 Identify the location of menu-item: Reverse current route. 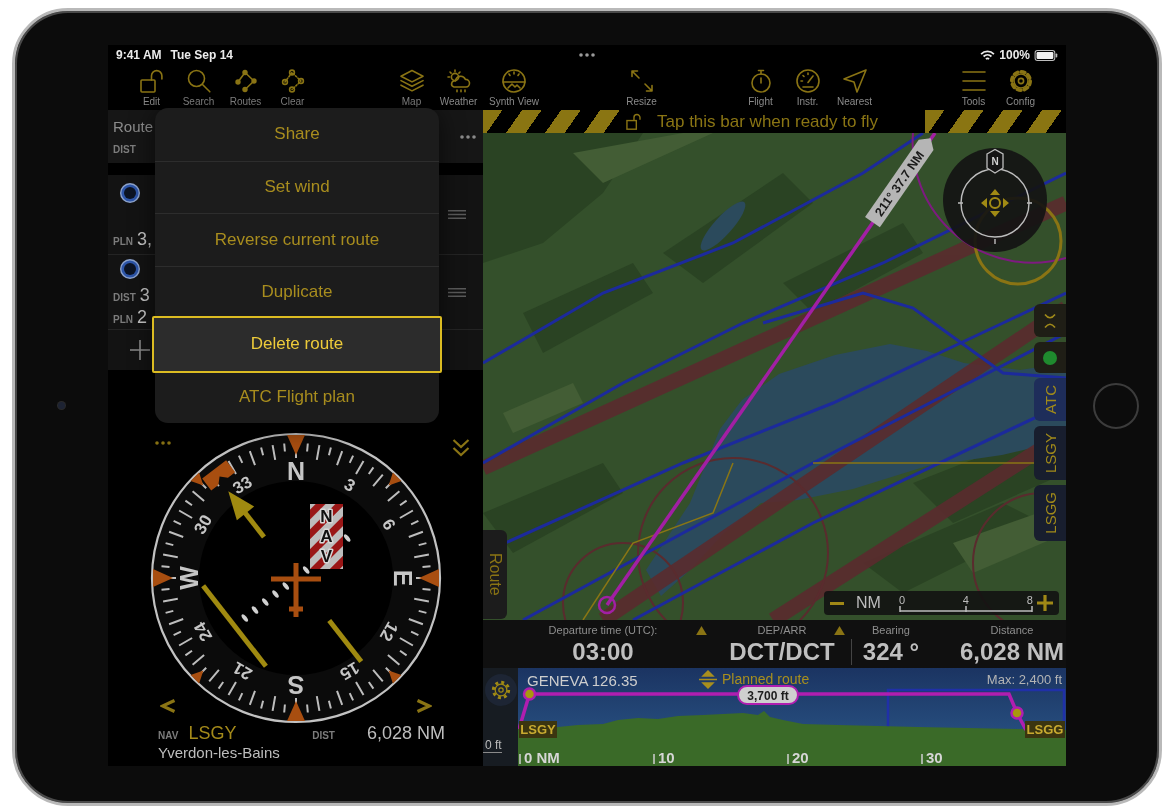
(297, 239).